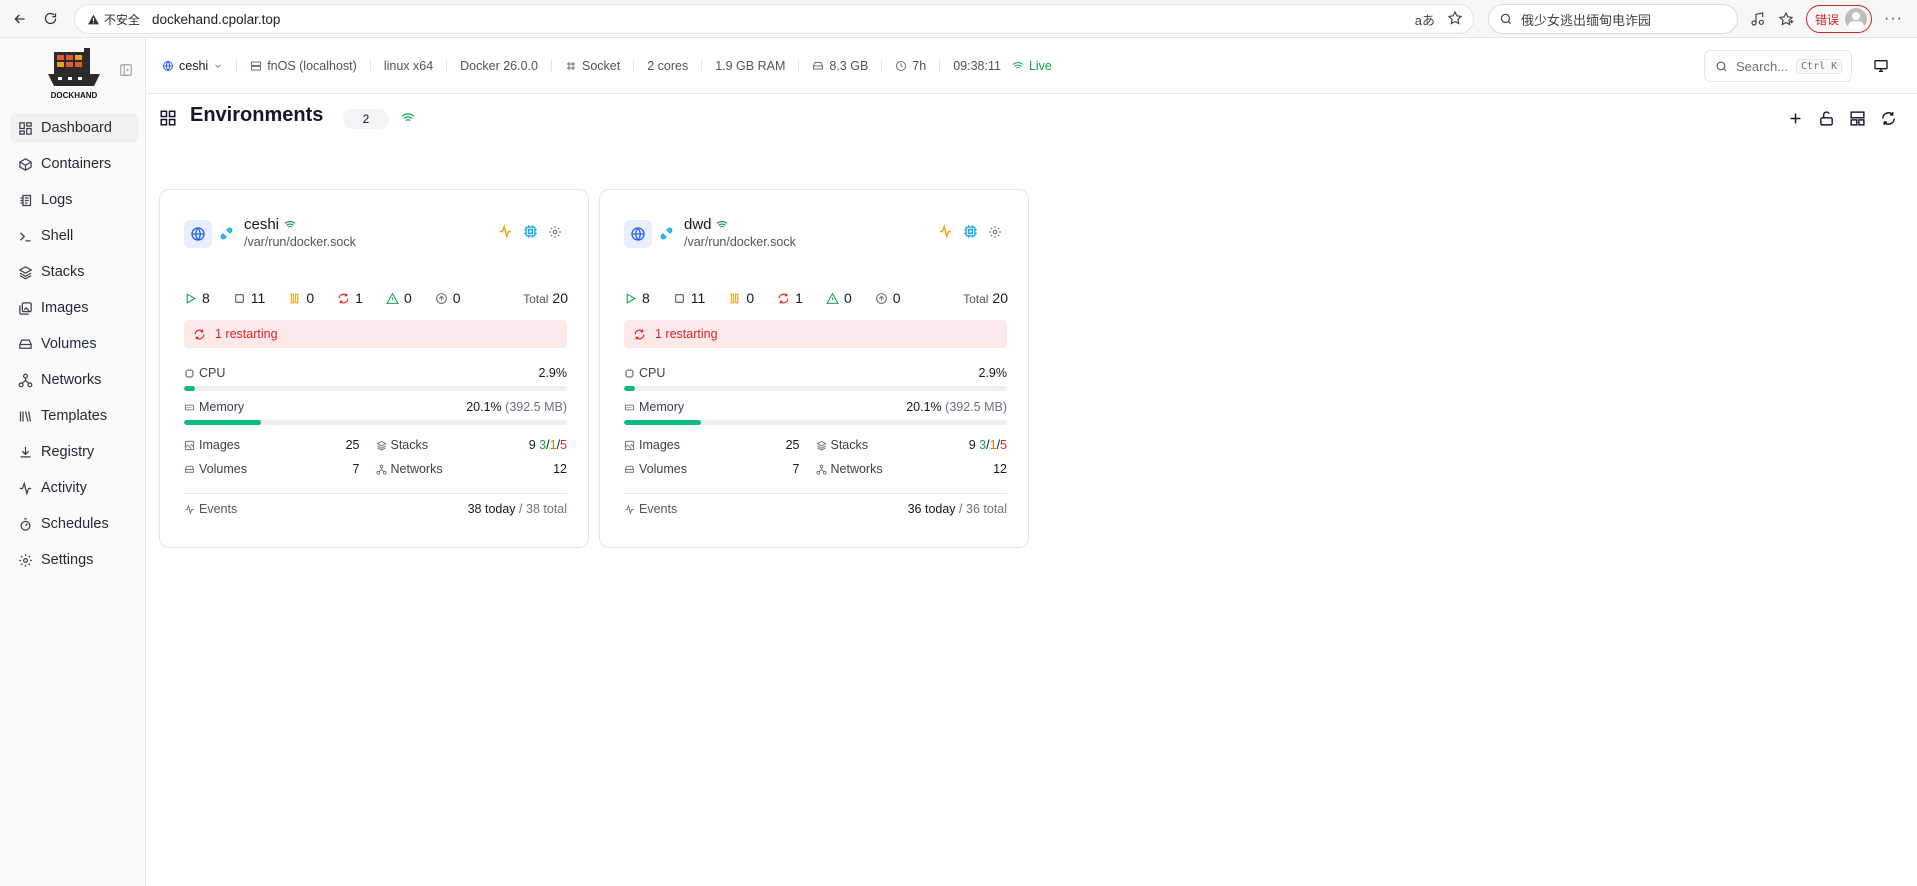 The height and width of the screenshot is (886, 1917). I want to click on running-count: 8, so click(197, 298).